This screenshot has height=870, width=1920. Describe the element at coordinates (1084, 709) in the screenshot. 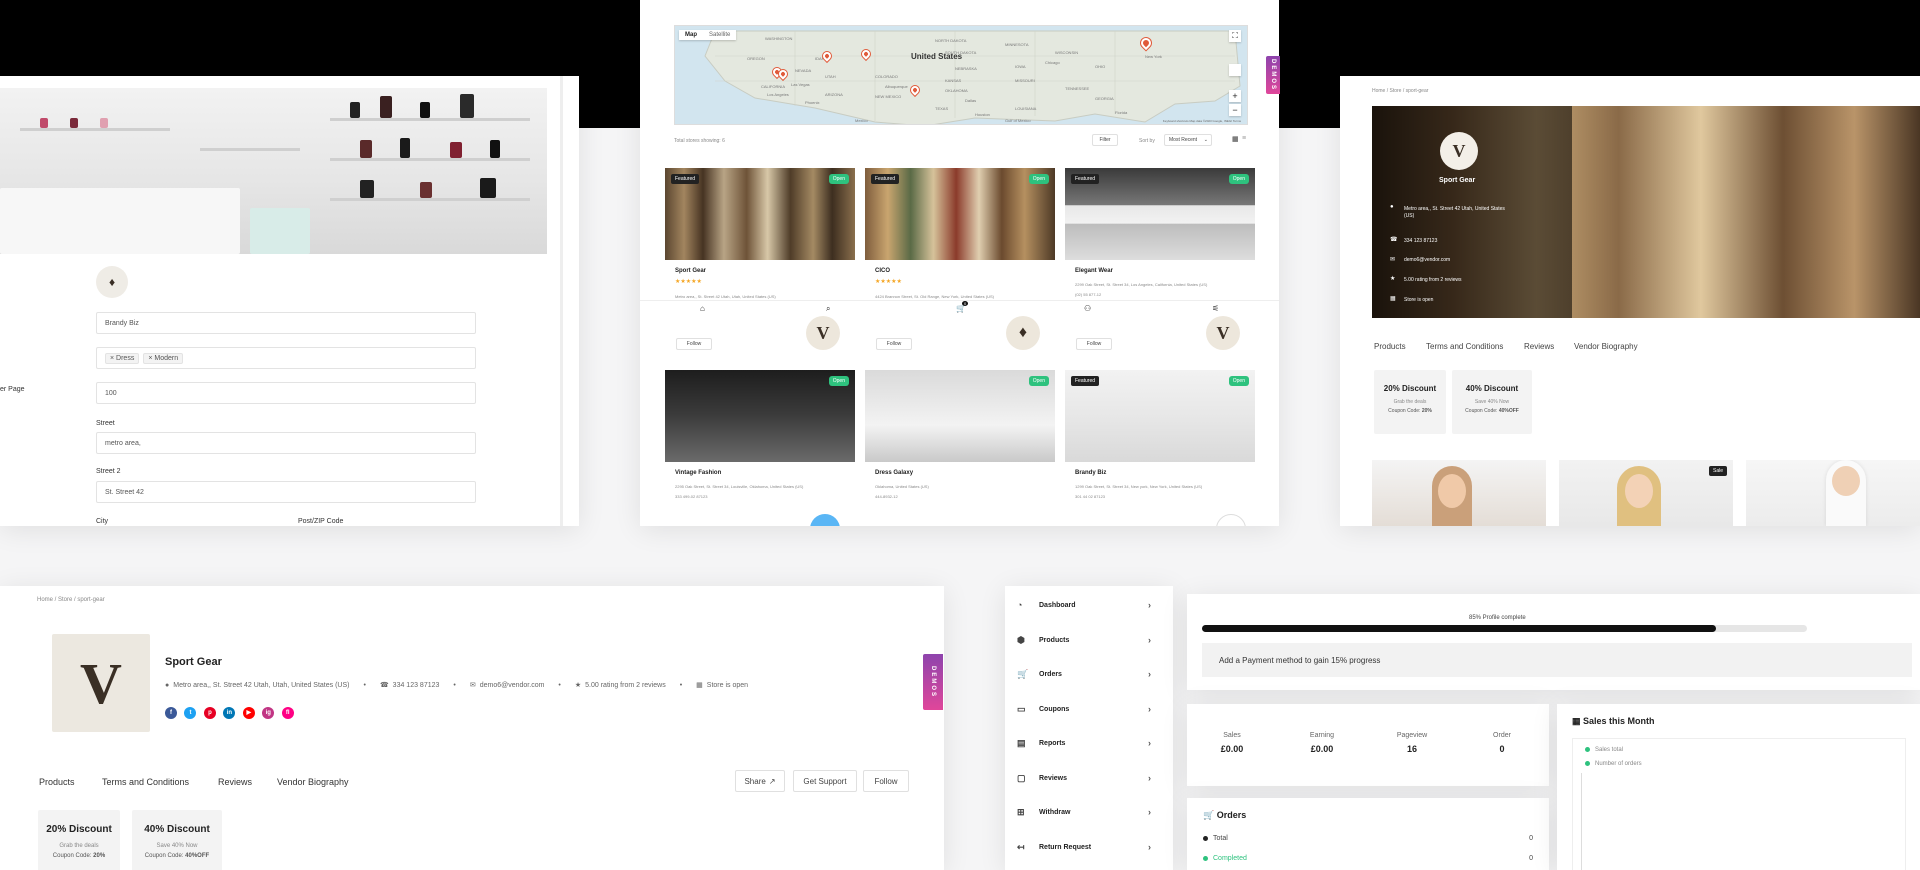

I see `menu-item-coupons: ▭ Coupons ›` at that location.